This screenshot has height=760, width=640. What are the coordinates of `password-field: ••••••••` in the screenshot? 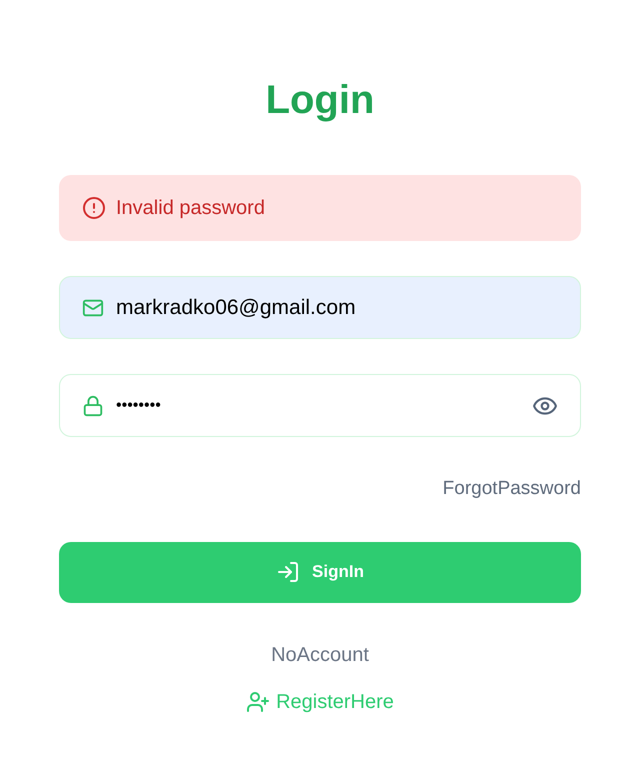 It's located at (320, 405).